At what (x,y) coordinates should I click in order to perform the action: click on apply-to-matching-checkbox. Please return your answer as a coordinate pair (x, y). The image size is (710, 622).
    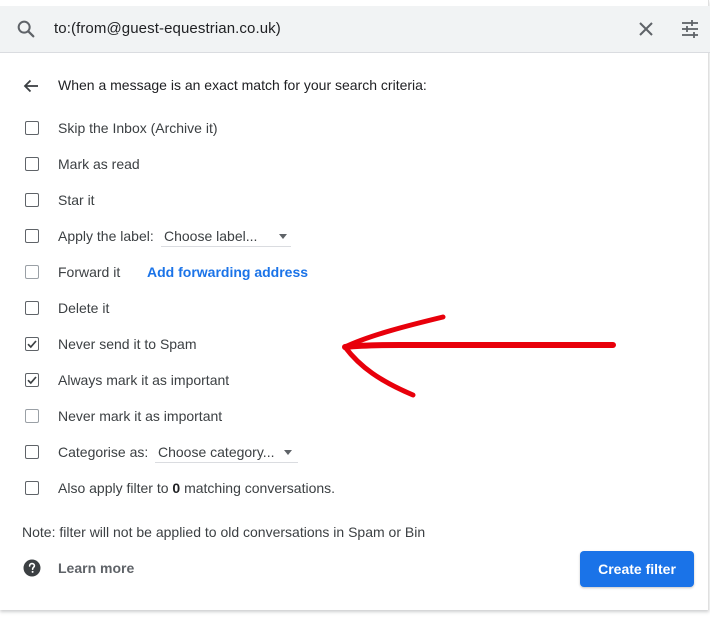
    Looking at the image, I should click on (32, 488).